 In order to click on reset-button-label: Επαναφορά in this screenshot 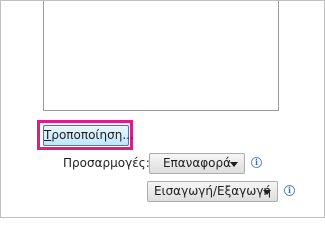, I will do `click(197, 163)`.